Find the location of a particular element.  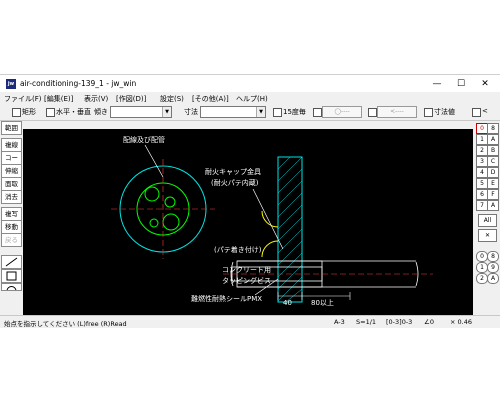

dimvalue-checkbox is located at coordinates (428, 112).